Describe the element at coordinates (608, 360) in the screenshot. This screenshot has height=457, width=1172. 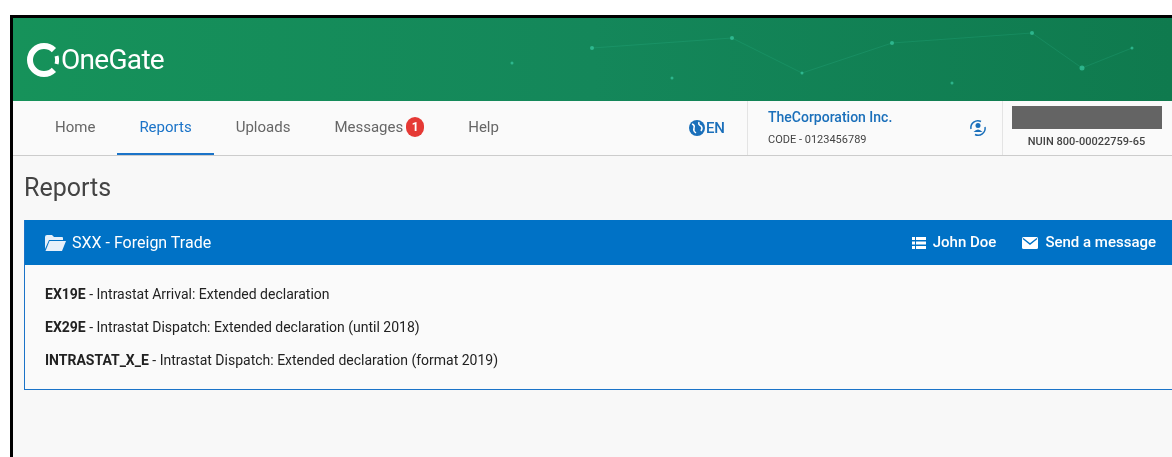
I see `report-link: INTRASTAT_X_E - Intrastat Dispatch: Extended declaration (format 2019)` at that location.